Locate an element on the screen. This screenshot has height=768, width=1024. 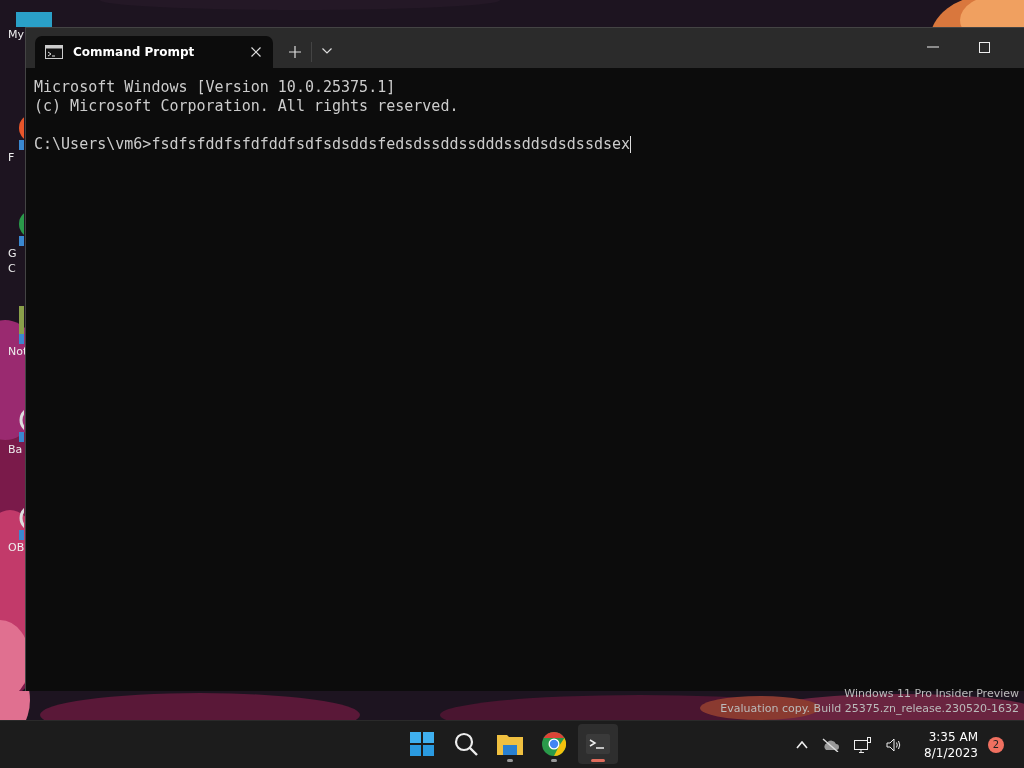
console-line: (c) Microsoft Corporation. All rights reserved. is located at coordinates (247, 106).